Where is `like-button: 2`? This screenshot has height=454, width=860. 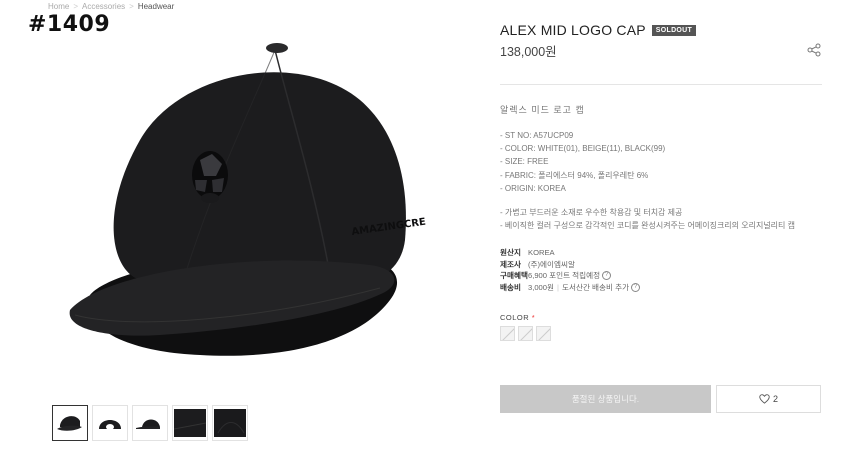 like-button: 2 is located at coordinates (768, 399).